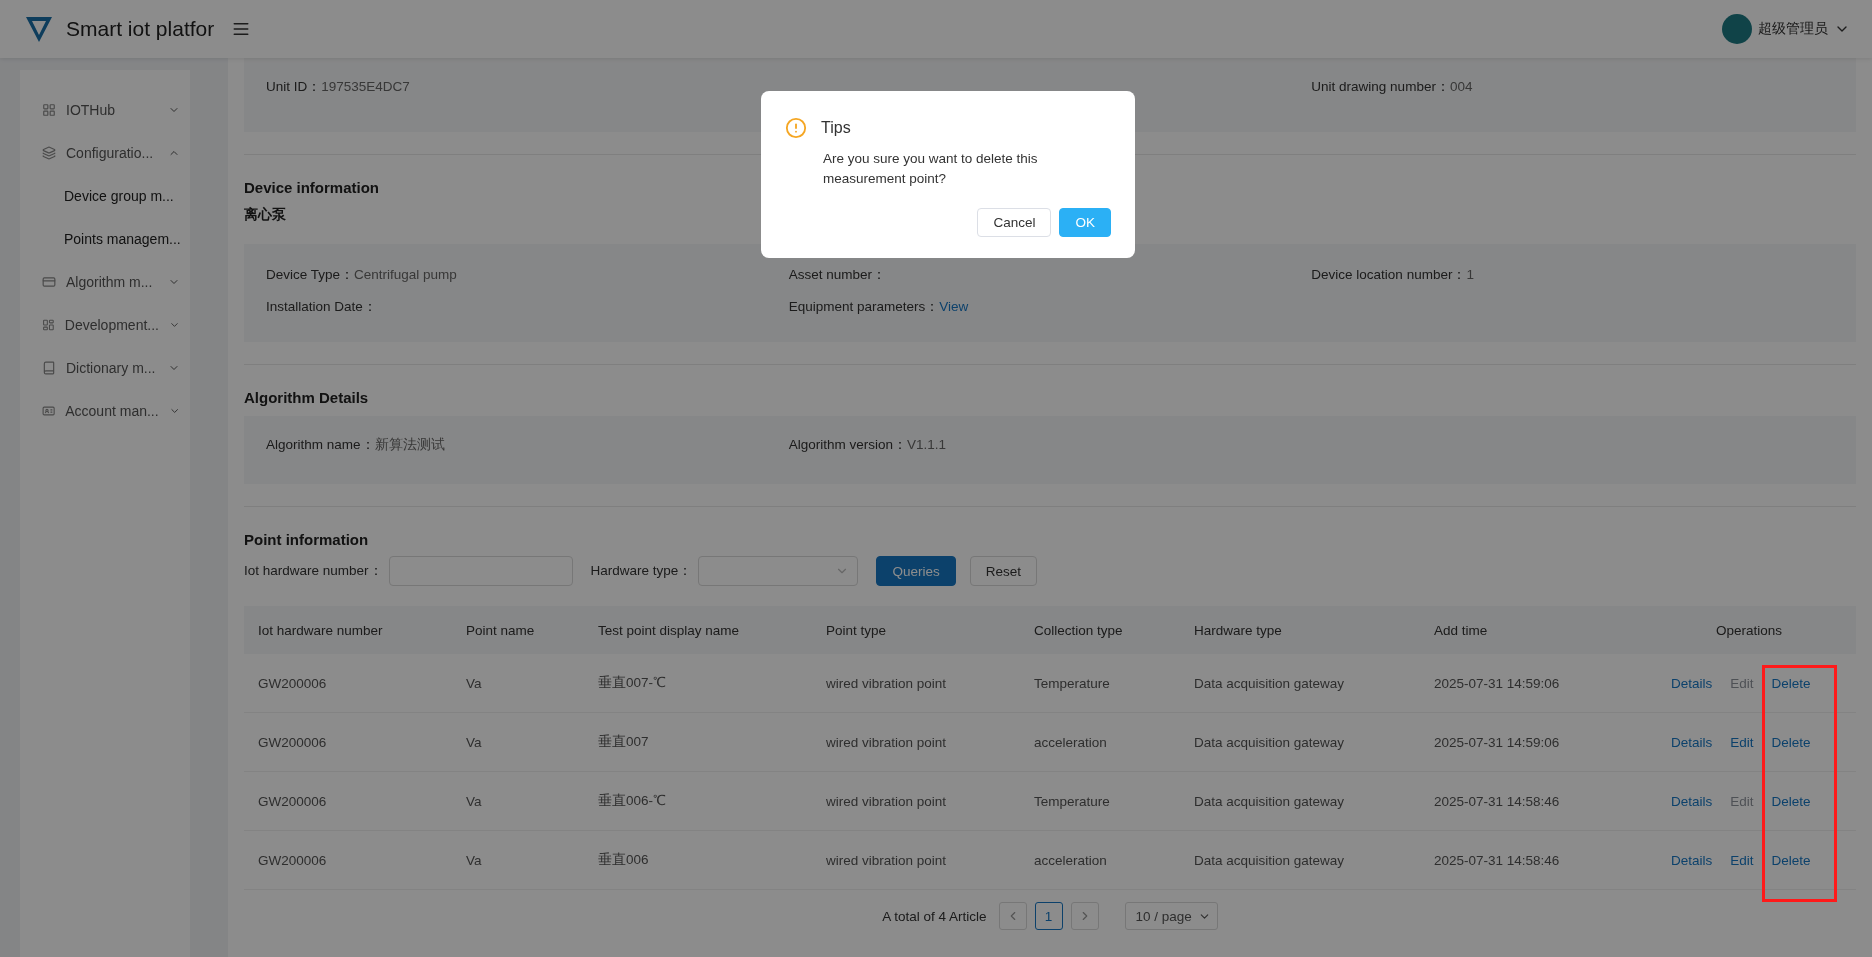 This screenshot has height=957, width=1872. Describe the element at coordinates (518, 630) in the screenshot. I see `column-header: Point name` at that location.